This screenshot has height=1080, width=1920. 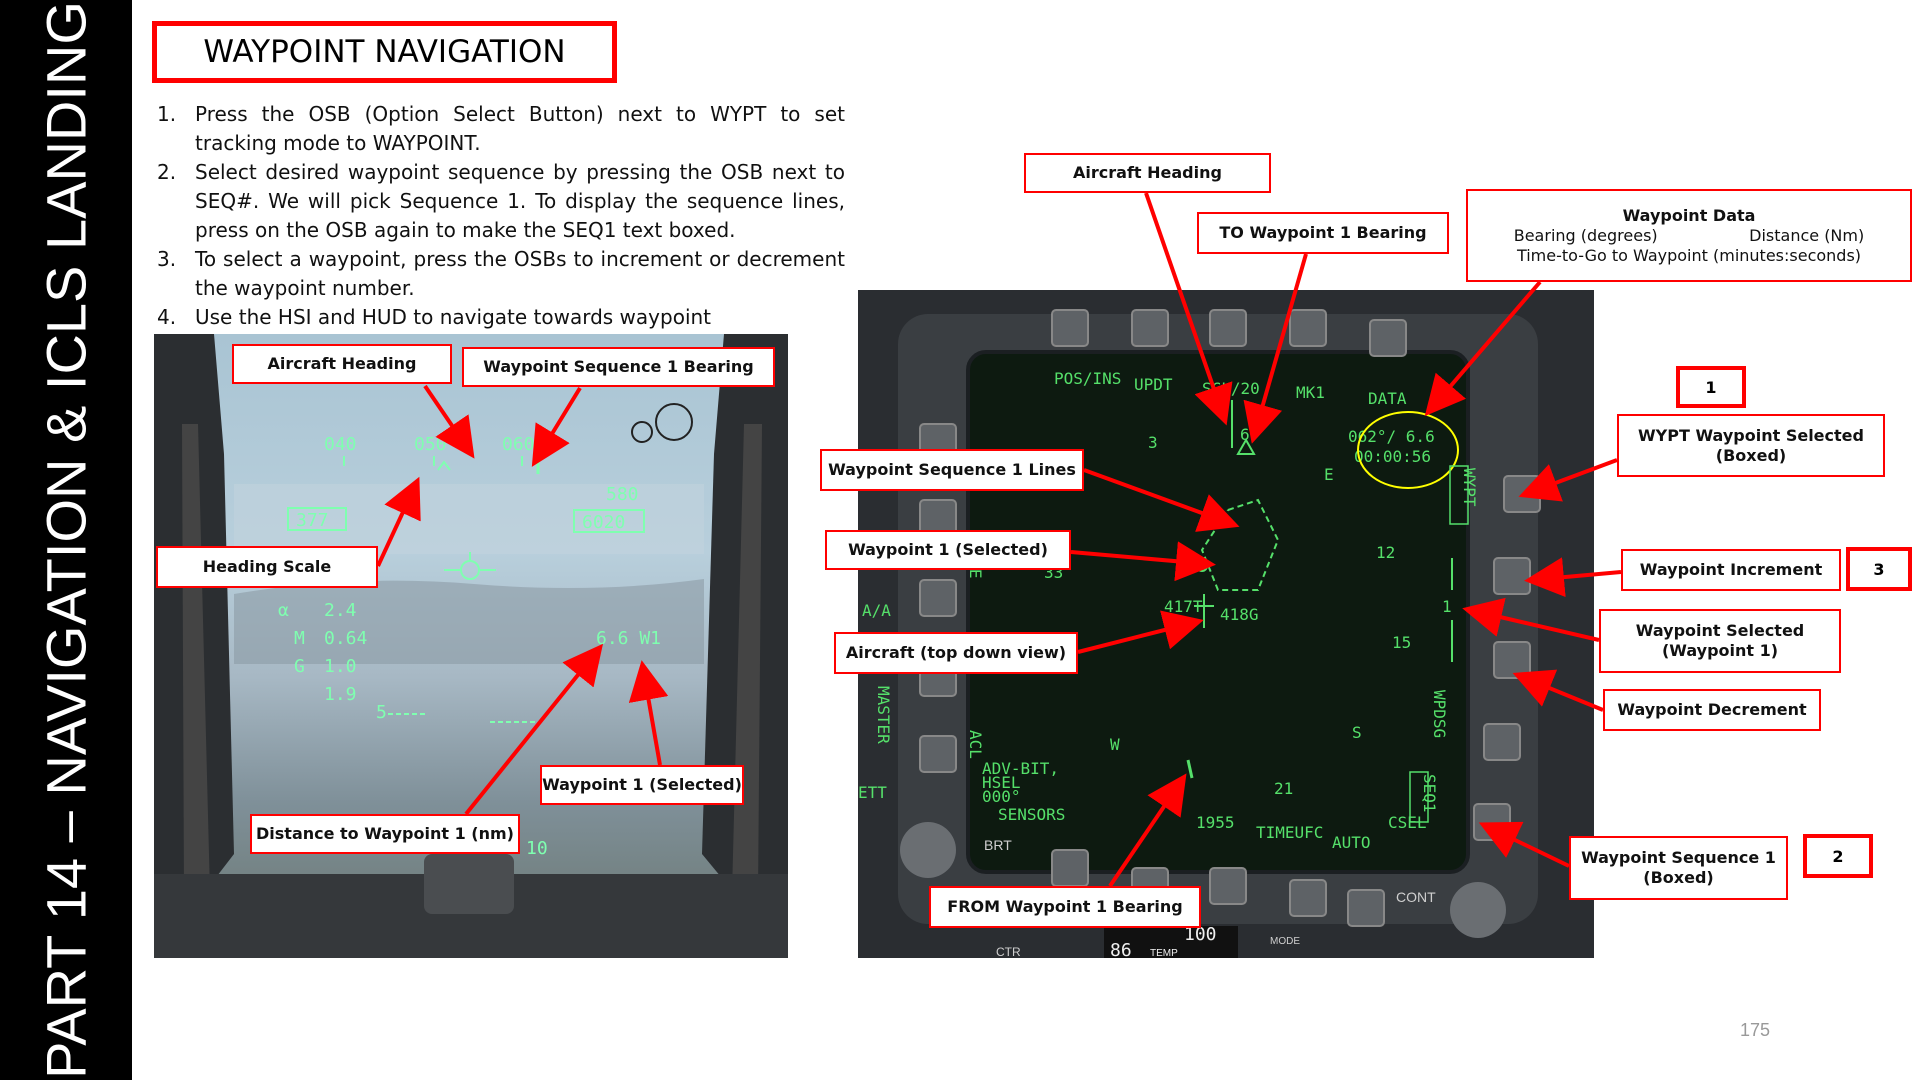 What do you see at coordinates (340, 666) in the screenshot?
I see `hud-g: 1.0` at bounding box center [340, 666].